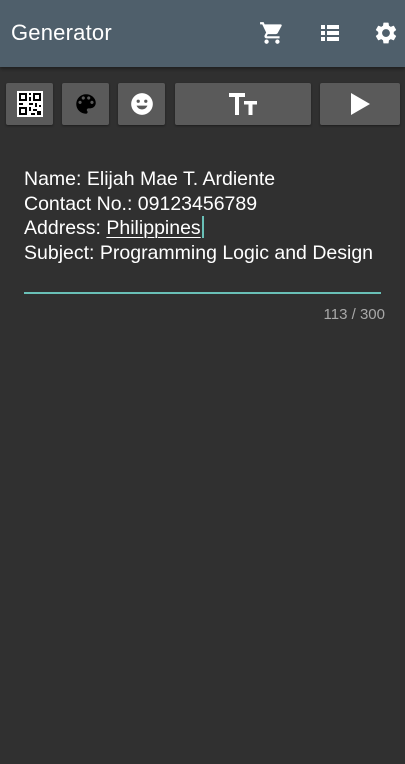 The height and width of the screenshot is (764, 405). I want to click on emoji-button, so click(141, 104).